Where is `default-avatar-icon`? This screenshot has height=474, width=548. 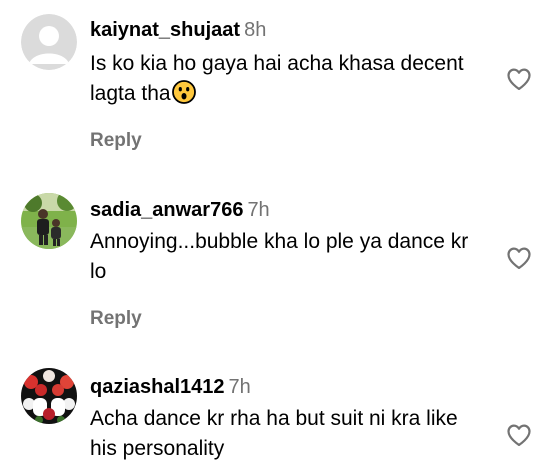
default-avatar-icon is located at coordinates (49, 42).